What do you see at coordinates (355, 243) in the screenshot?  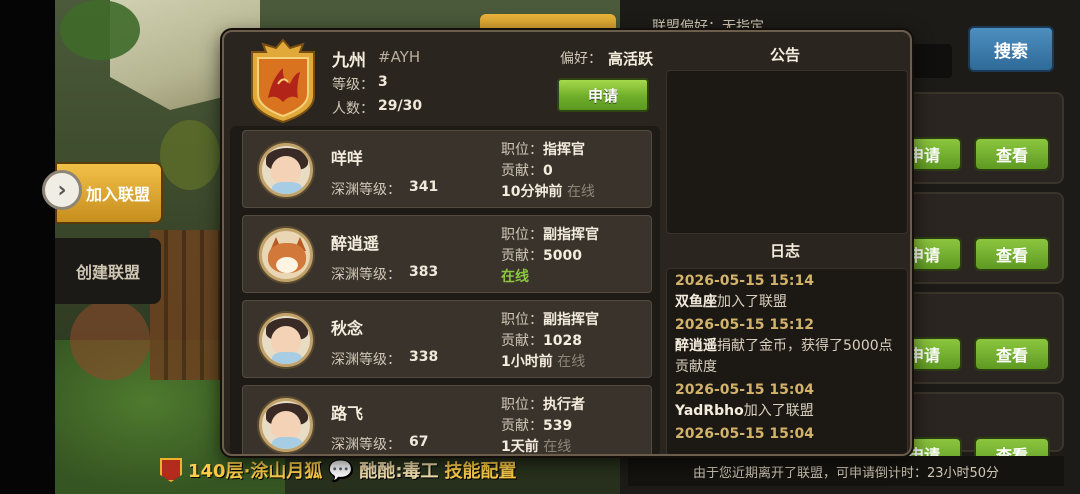 I see `member-name: 醉逍遥` at bounding box center [355, 243].